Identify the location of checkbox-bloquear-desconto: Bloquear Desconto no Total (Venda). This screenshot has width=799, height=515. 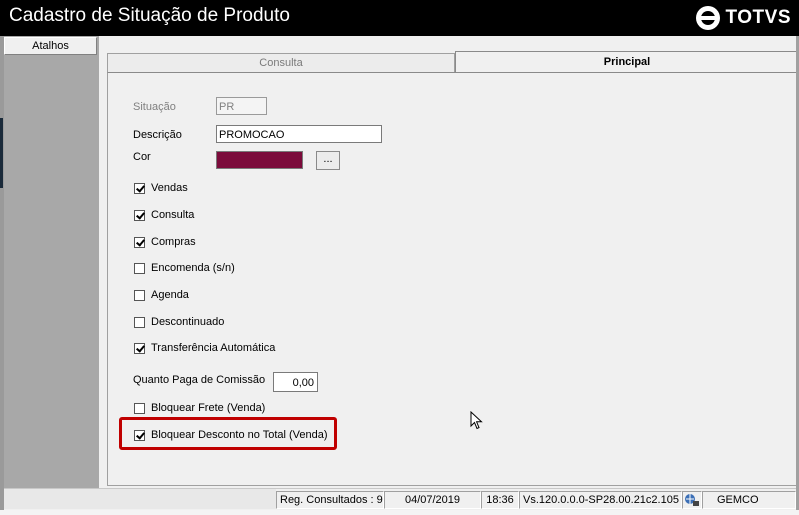
(231, 435).